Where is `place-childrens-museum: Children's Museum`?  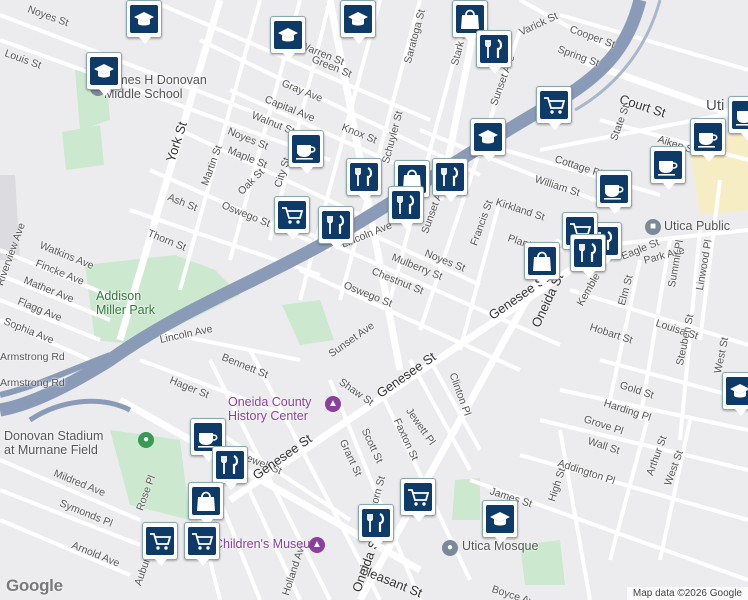
place-childrens-museum: Children's Museum is located at coordinates (267, 544).